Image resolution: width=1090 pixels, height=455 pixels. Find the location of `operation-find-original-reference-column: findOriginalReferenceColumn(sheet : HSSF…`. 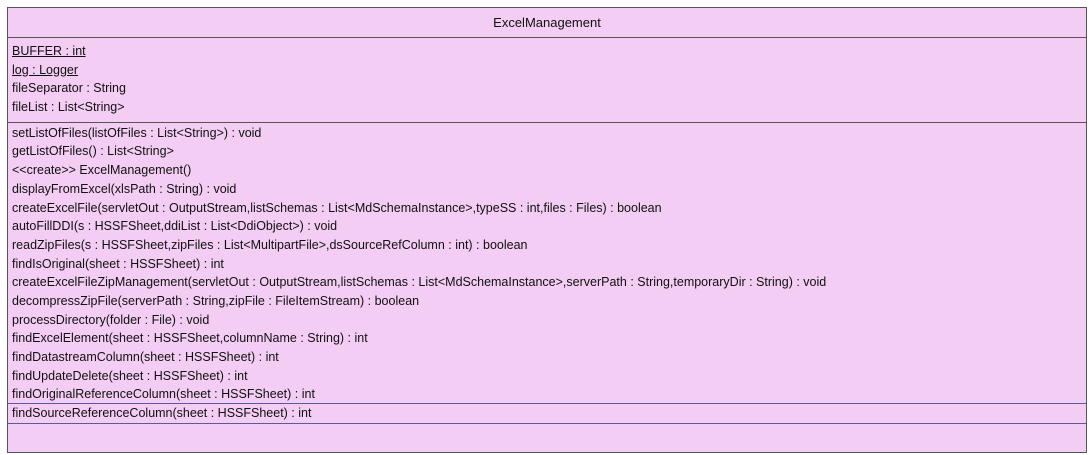

operation-find-original-reference-column: findOriginalReferenceColumn(sheet : HSSF… is located at coordinates (549, 394).